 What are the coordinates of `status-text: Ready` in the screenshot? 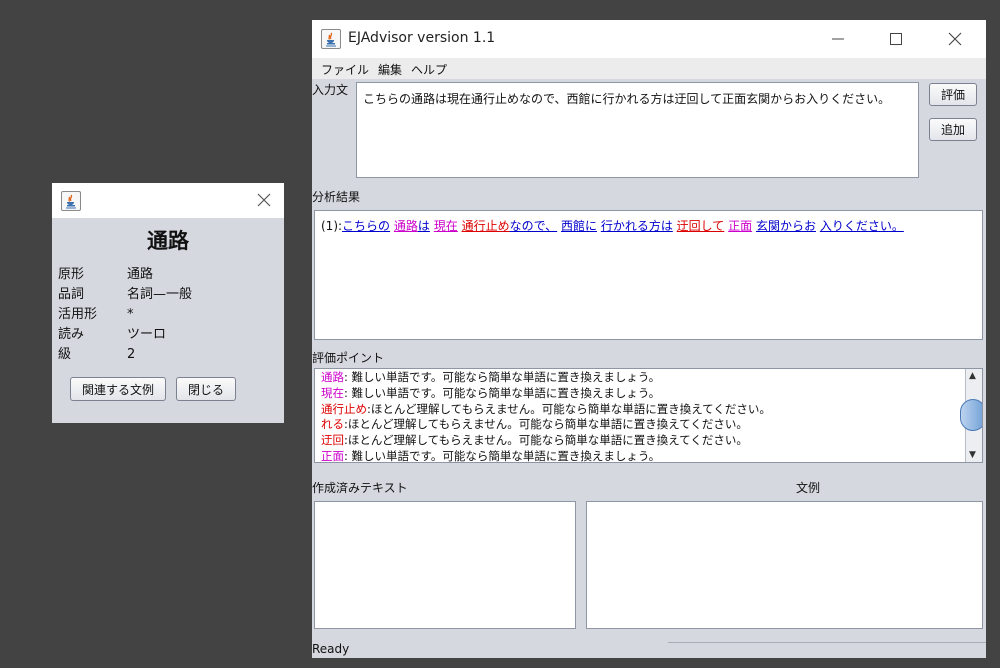 It's located at (331, 649).